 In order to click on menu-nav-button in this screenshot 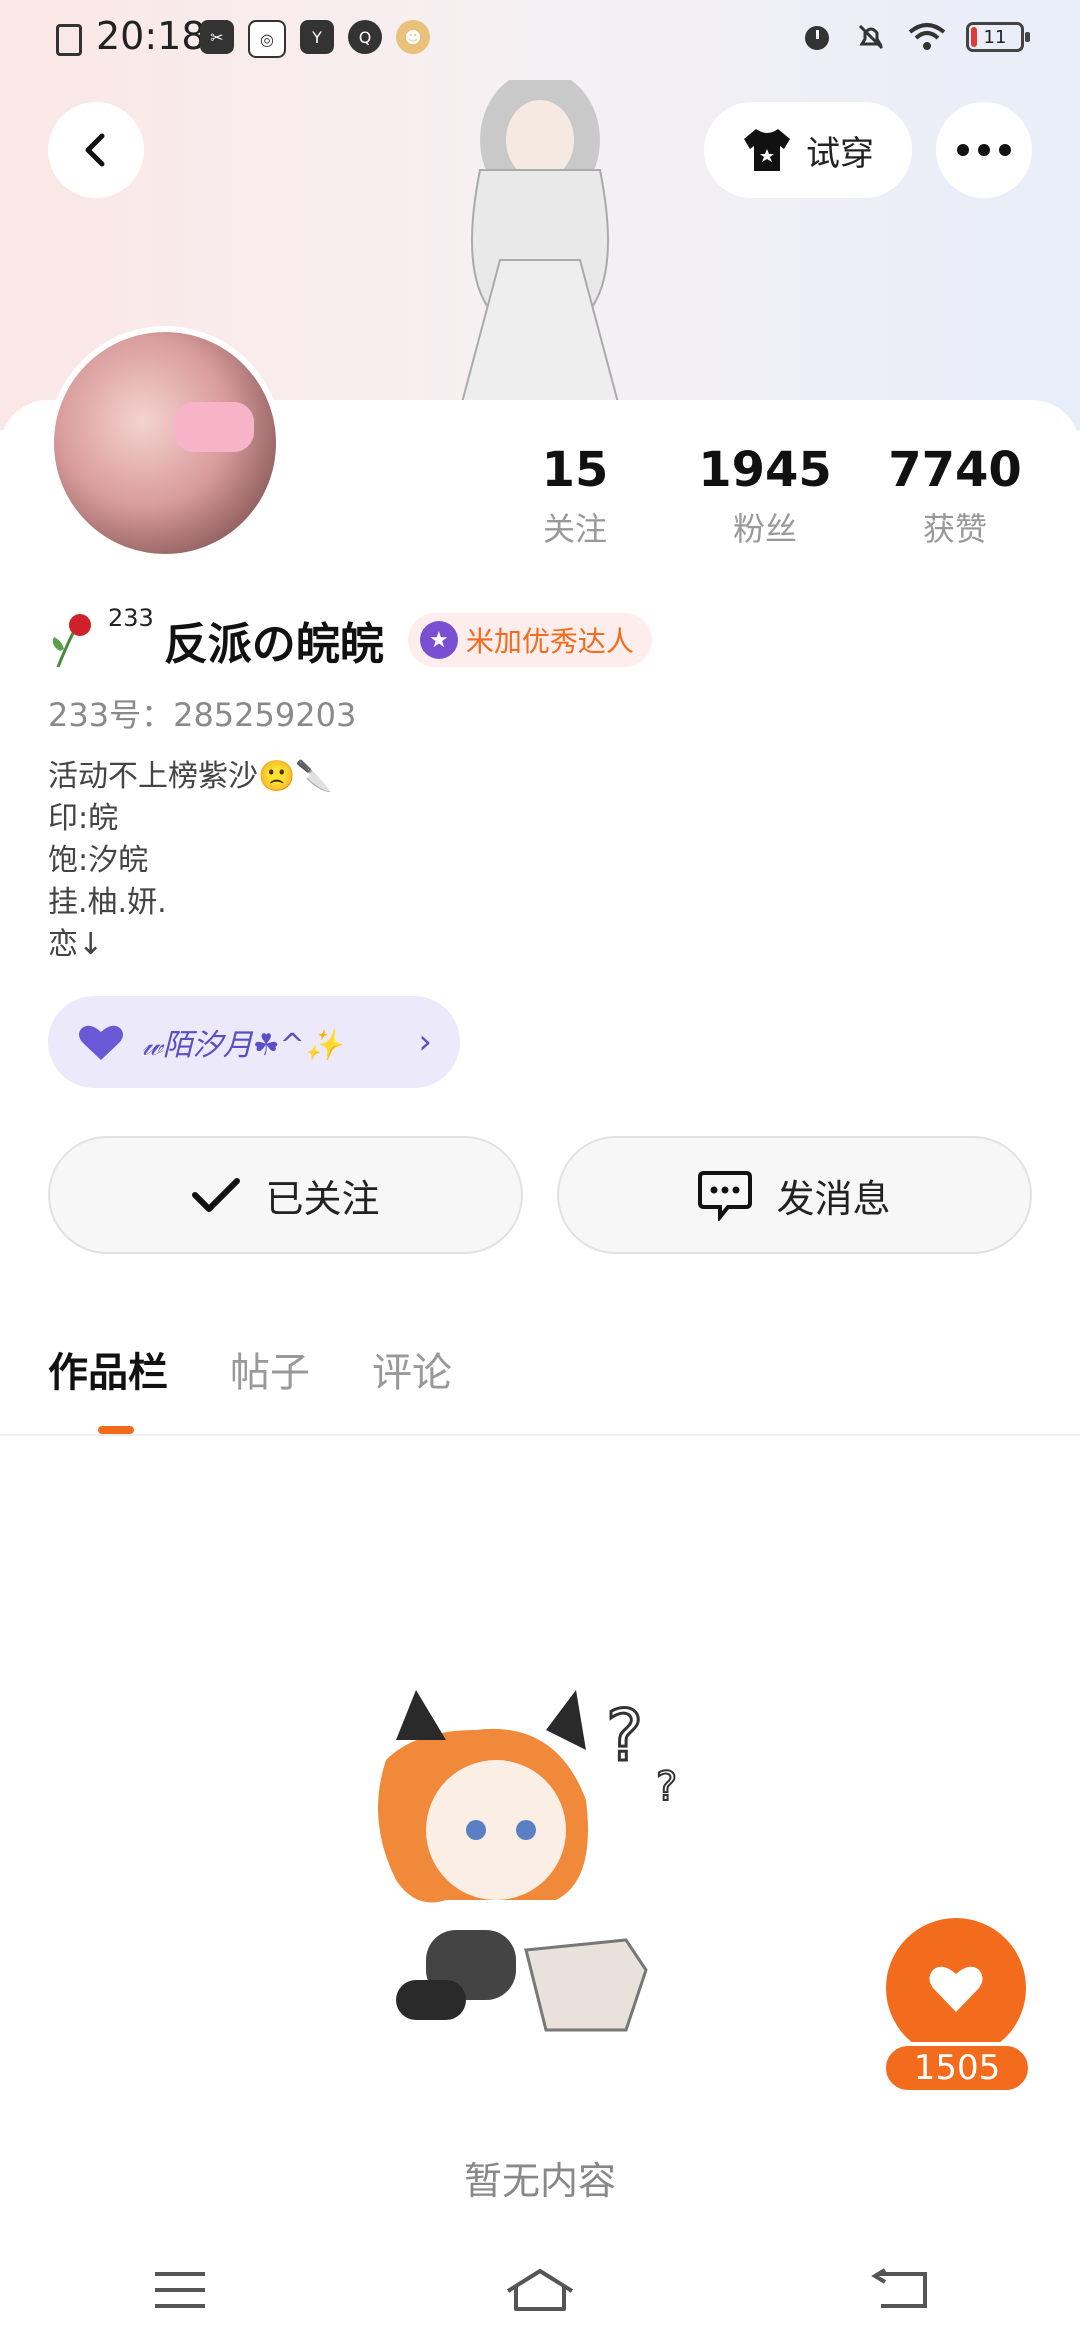, I will do `click(180, 2290)`.